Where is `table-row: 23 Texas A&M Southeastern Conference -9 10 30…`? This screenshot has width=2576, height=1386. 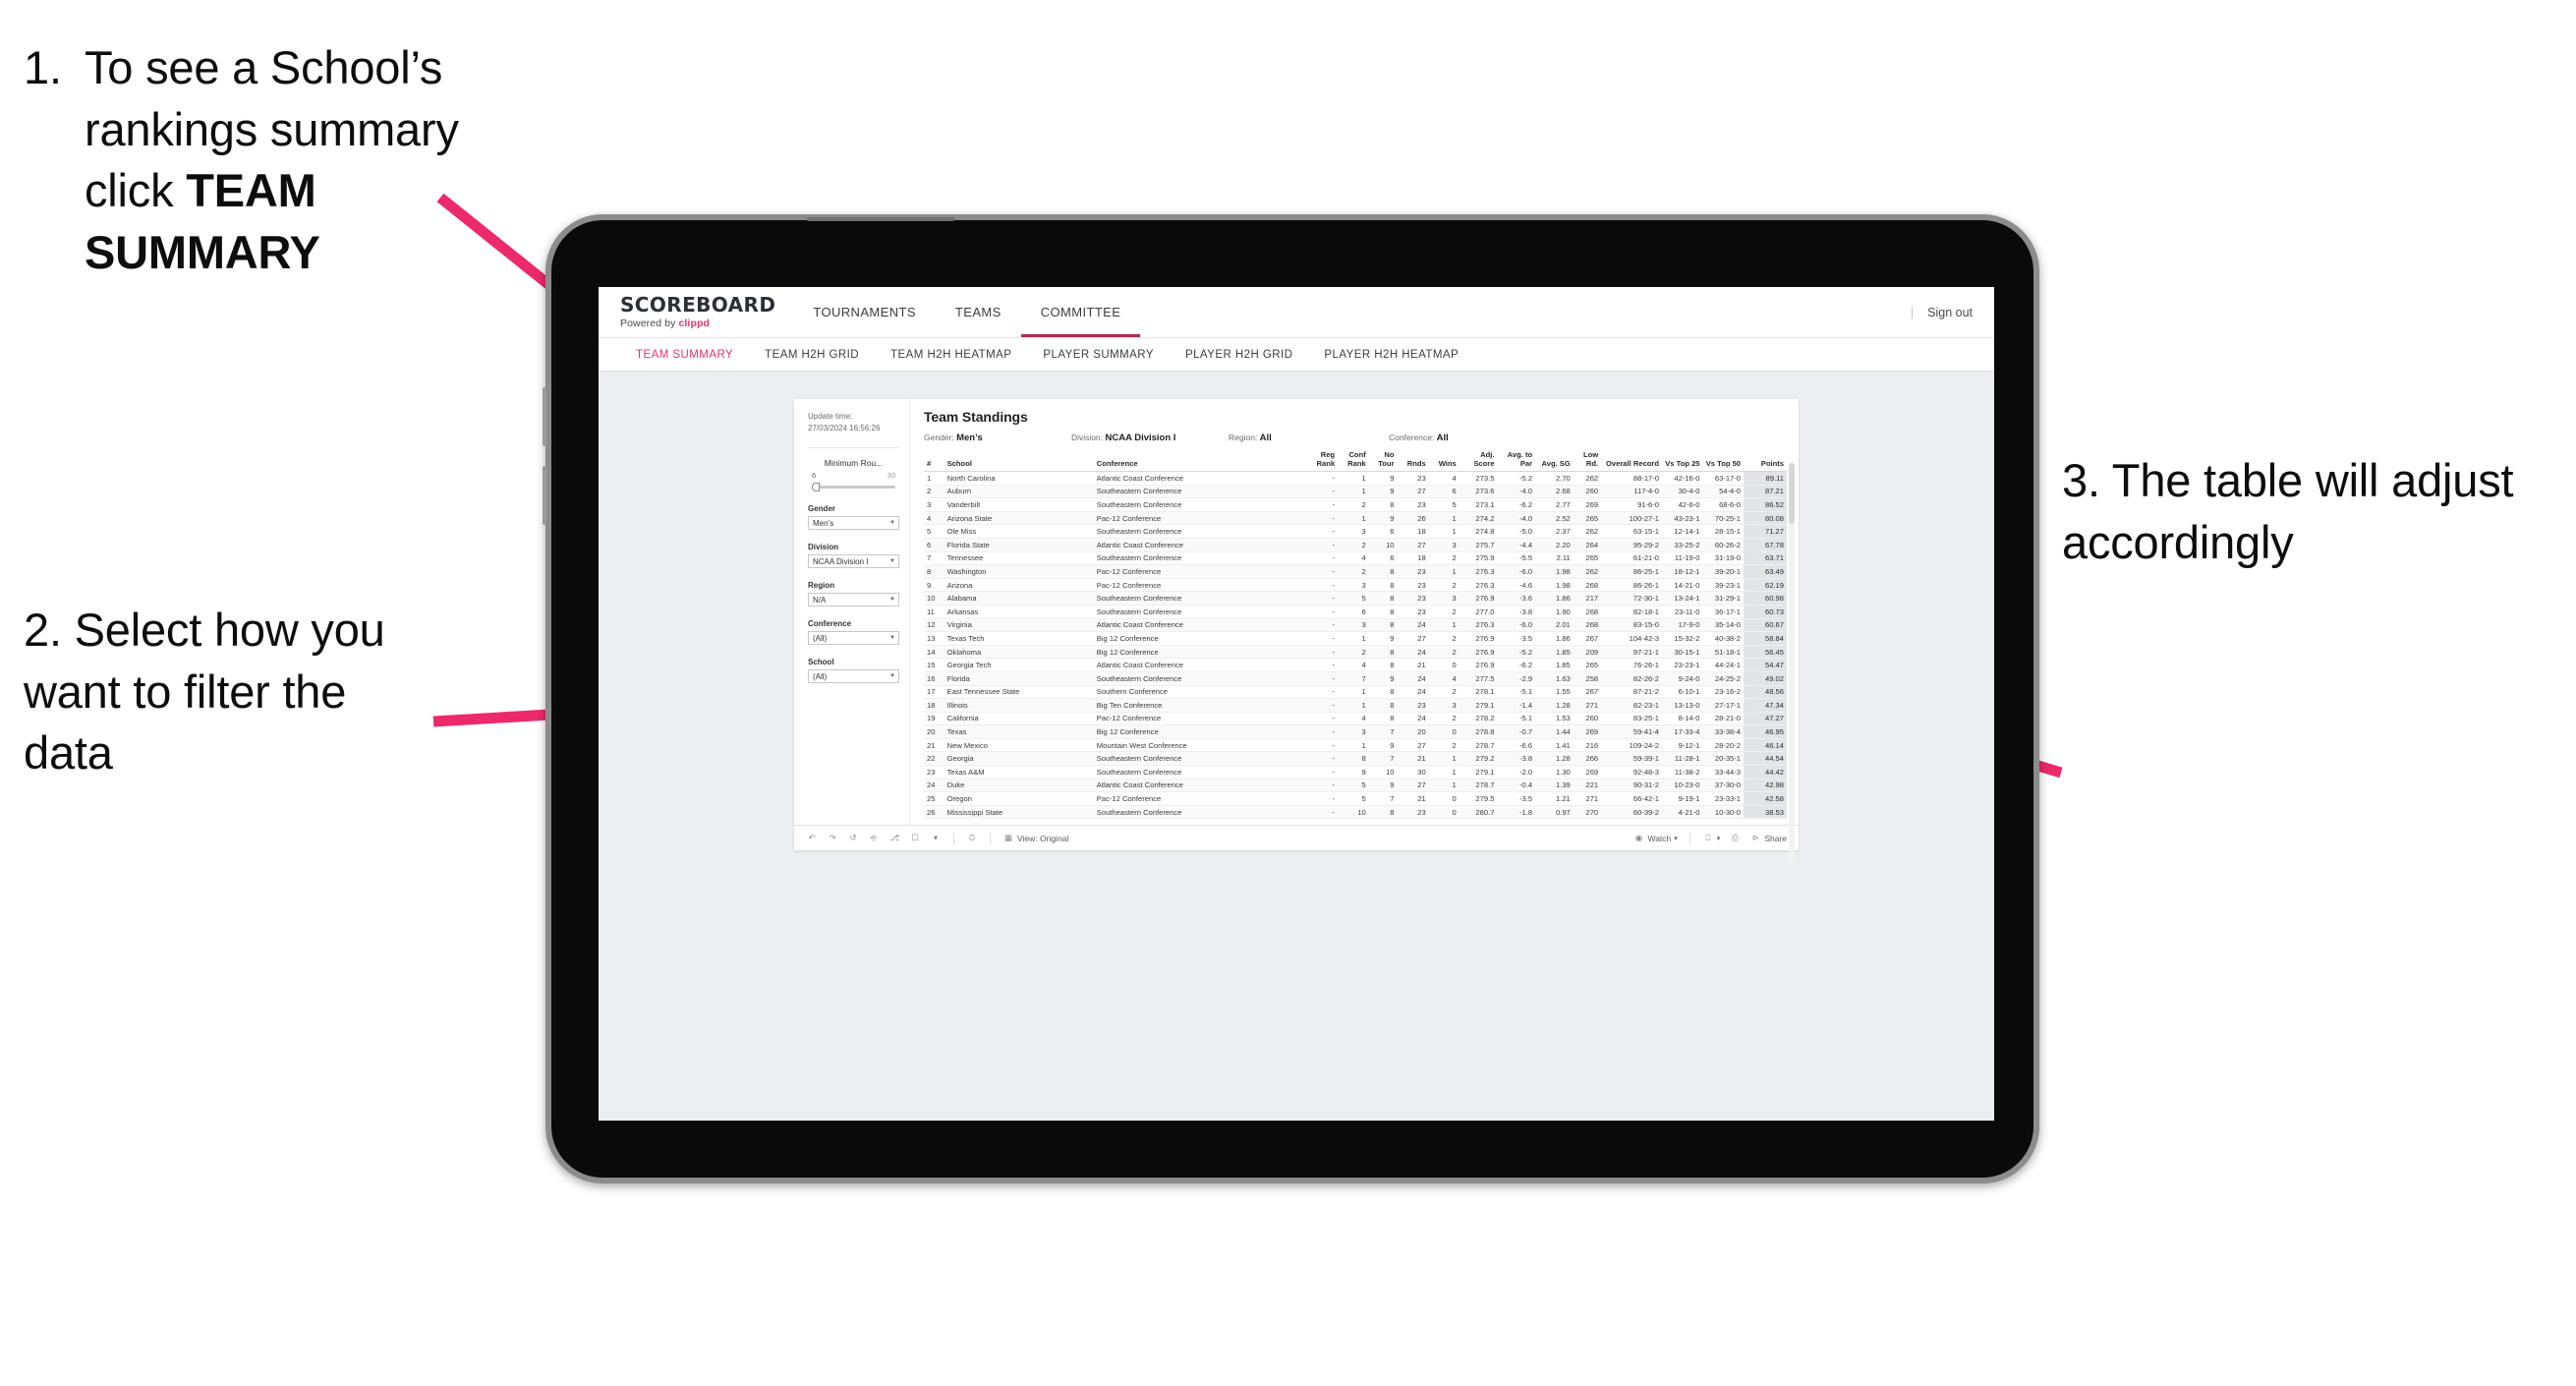 table-row: 23 Texas A&M Southeastern Conference -9 10 30… is located at coordinates (1355, 773).